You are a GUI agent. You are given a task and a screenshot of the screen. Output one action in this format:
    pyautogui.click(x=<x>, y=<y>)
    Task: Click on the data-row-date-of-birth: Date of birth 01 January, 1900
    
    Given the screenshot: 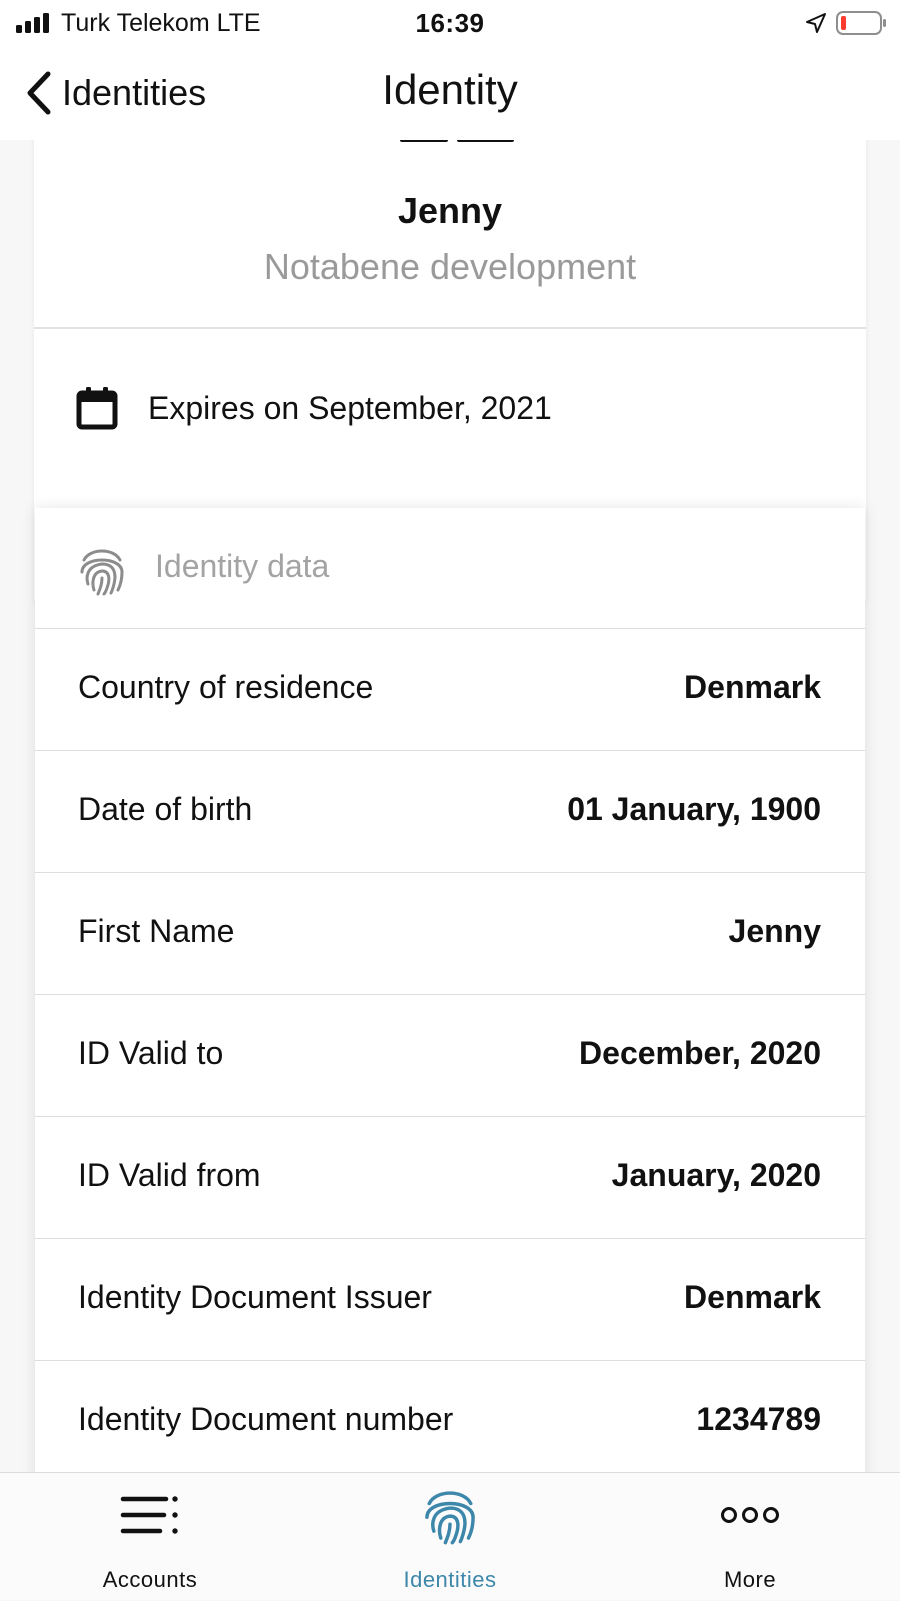 What is the action you would take?
    pyautogui.click(x=450, y=812)
    